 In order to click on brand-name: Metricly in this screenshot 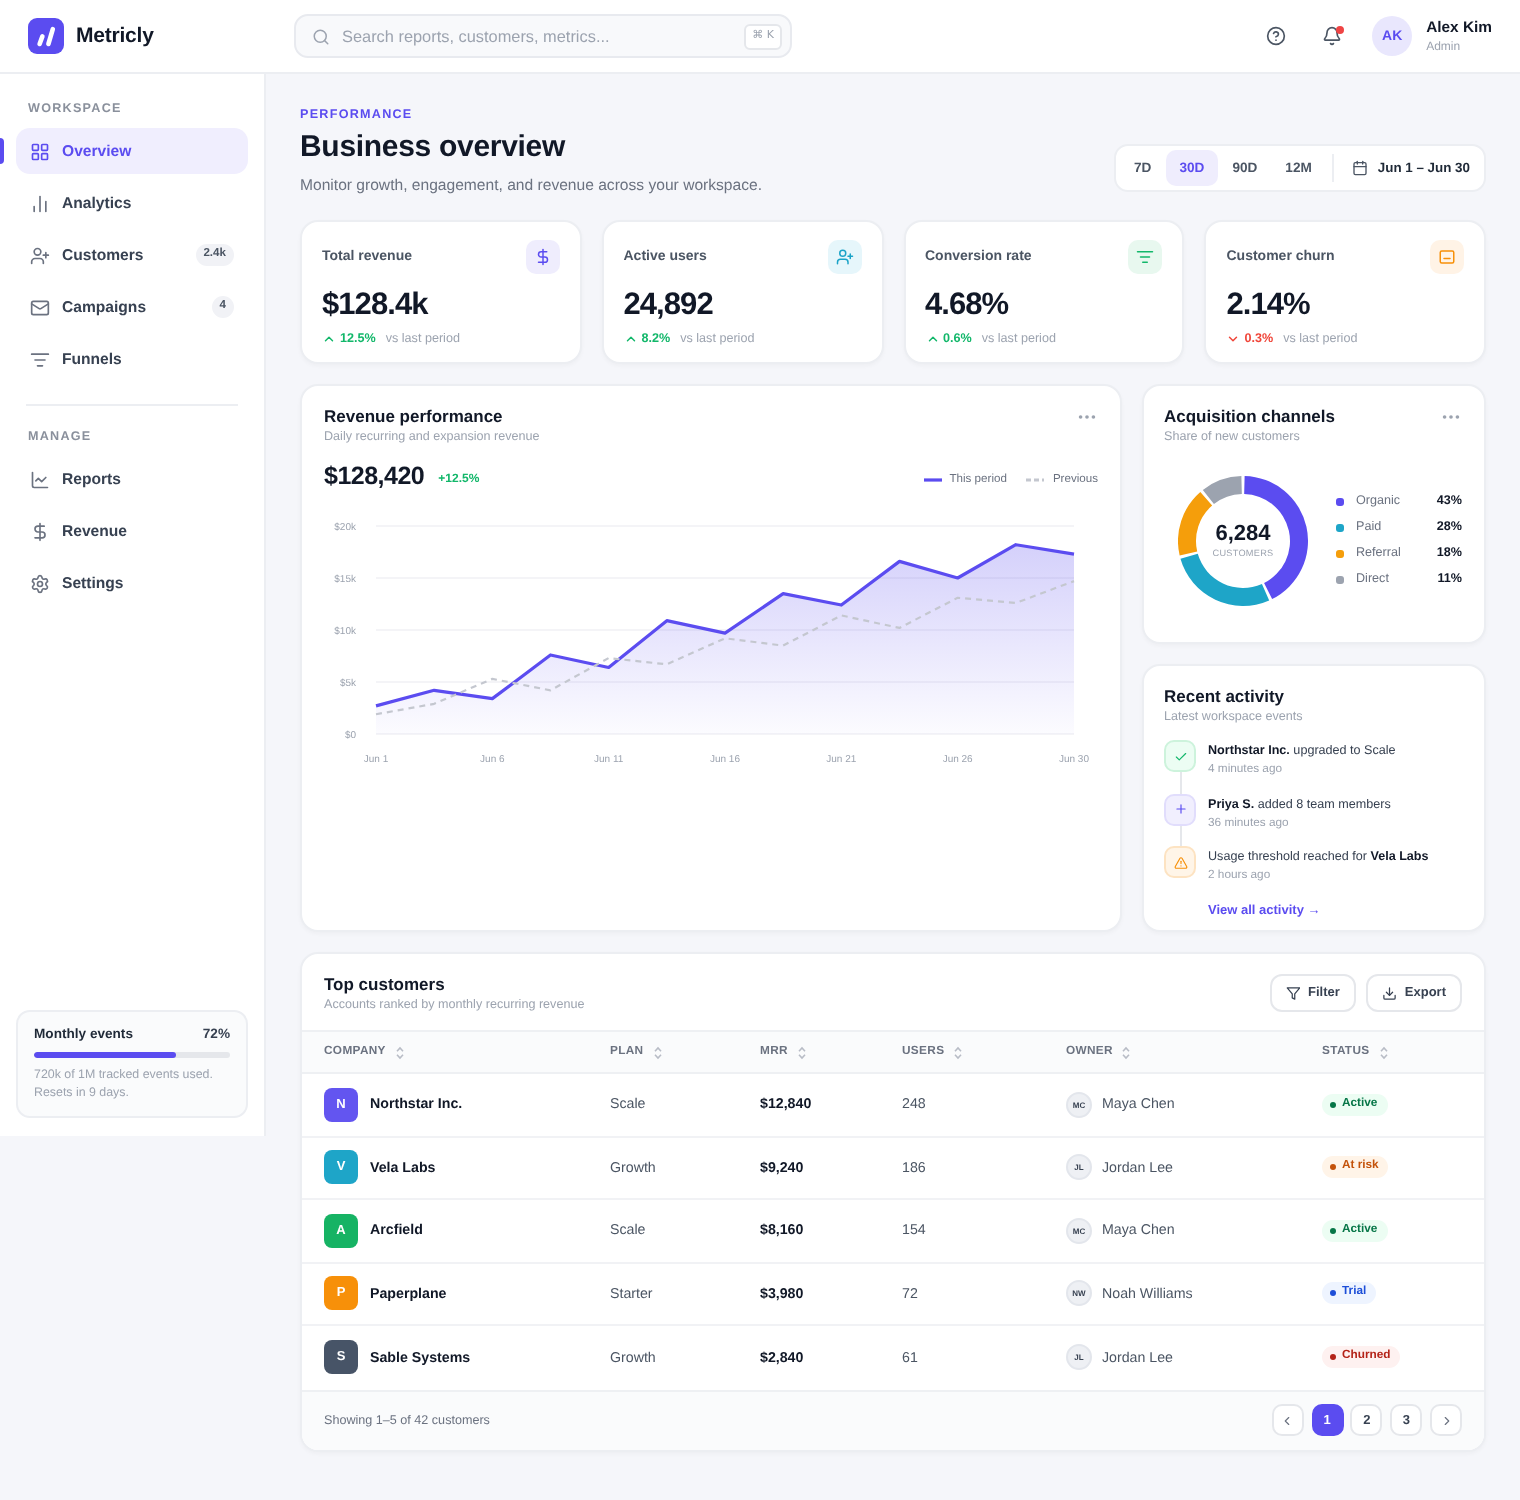, I will do `click(115, 36)`.